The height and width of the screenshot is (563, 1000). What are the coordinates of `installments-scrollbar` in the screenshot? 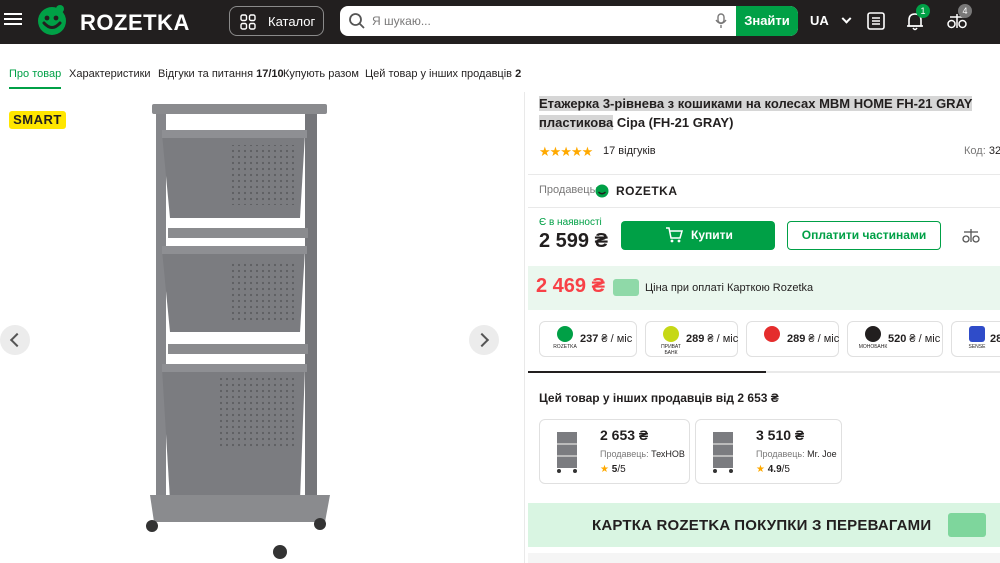 It's located at (647, 372).